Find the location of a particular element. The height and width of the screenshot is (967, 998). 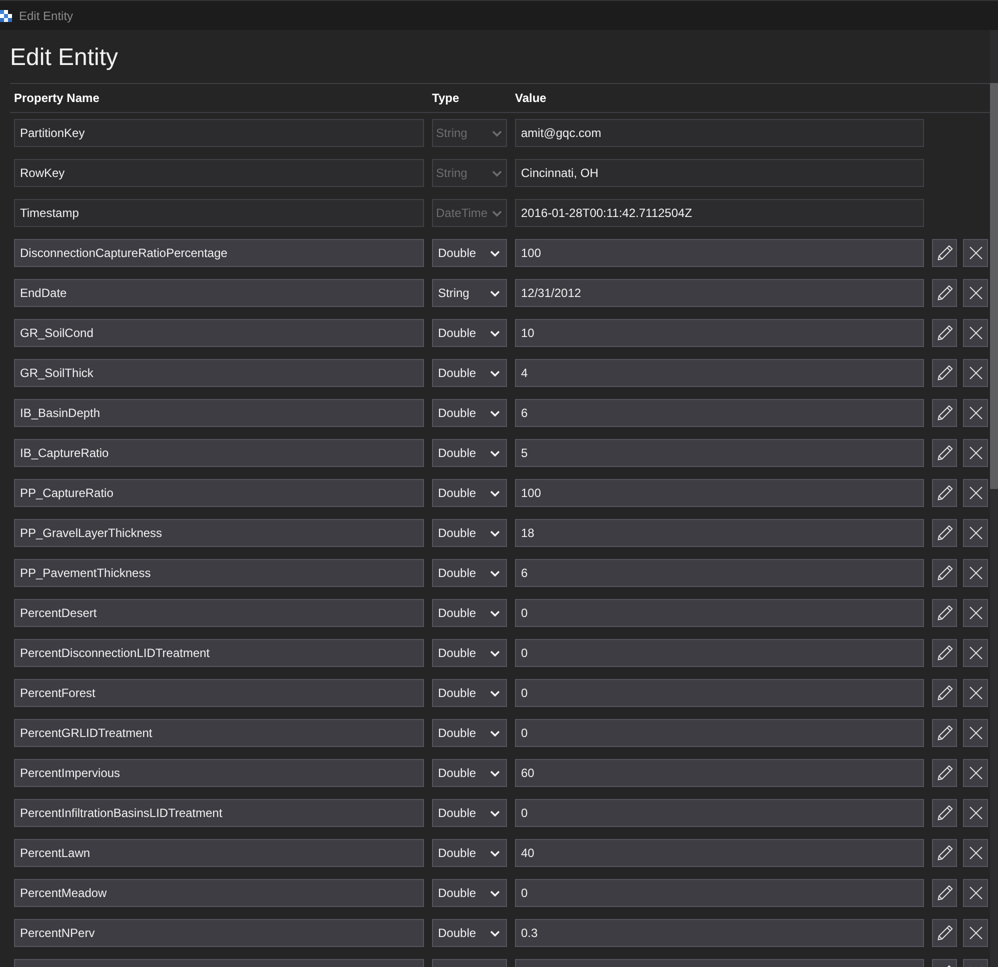

value-field: 60 is located at coordinates (719, 773).